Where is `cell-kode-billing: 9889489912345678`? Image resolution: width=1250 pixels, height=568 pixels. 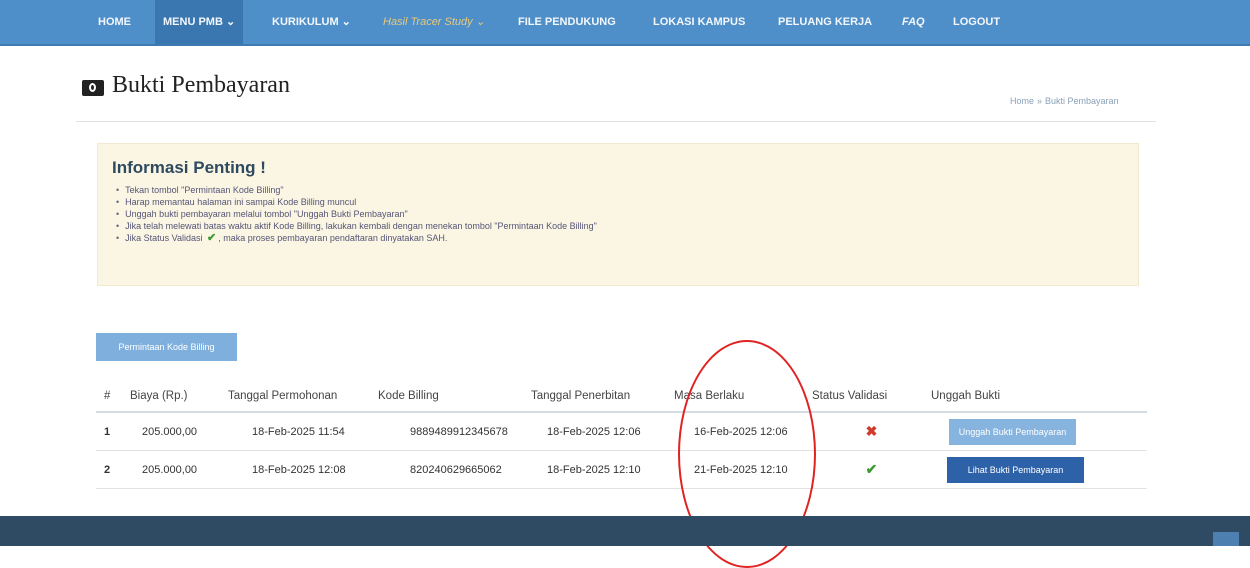 cell-kode-billing: 9889489912345678 is located at coordinates (454, 431).